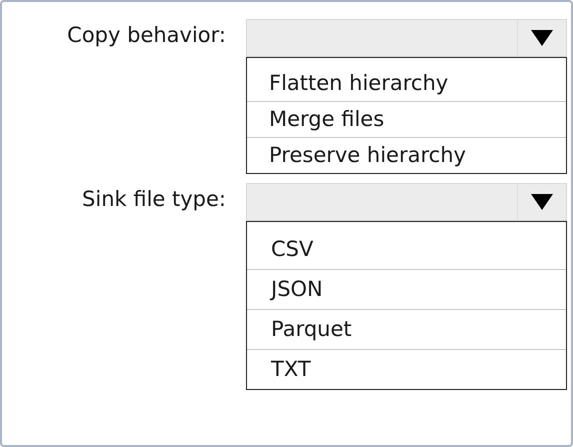 The width and height of the screenshot is (573, 447). Describe the element at coordinates (406, 369) in the screenshot. I see `dropdown-option: TXT` at that location.